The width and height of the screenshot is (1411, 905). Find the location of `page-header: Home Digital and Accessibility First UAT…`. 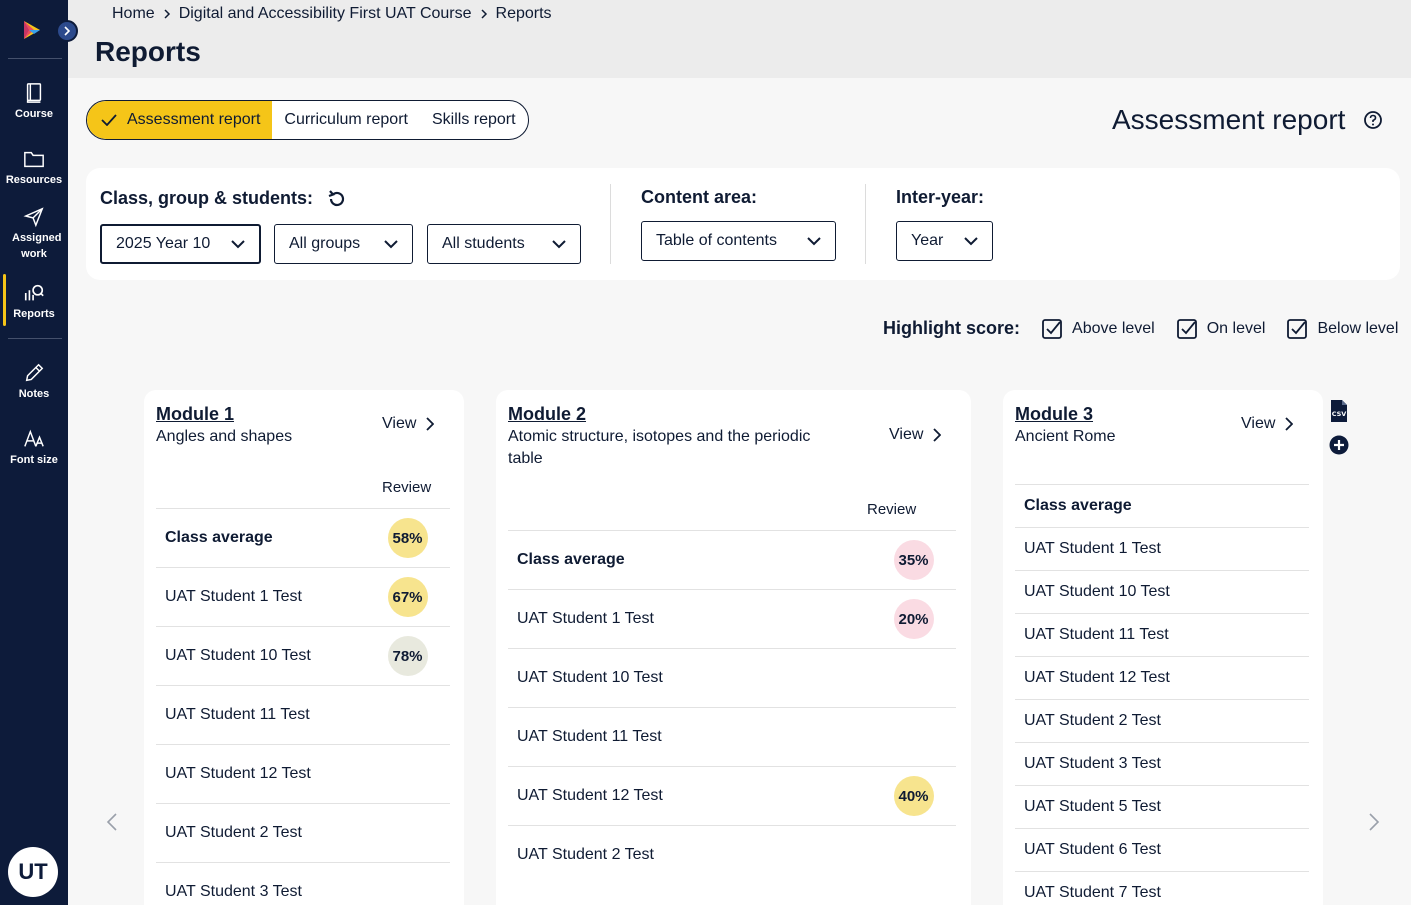

page-header: Home Digital and Accessibility First UAT… is located at coordinates (739, 39).